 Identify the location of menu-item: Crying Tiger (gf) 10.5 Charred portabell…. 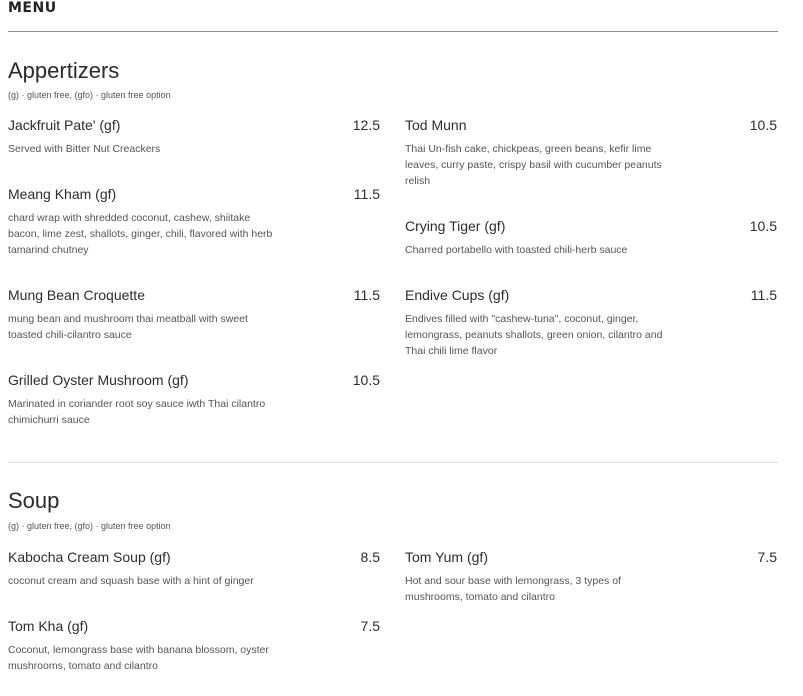
(591, 238).